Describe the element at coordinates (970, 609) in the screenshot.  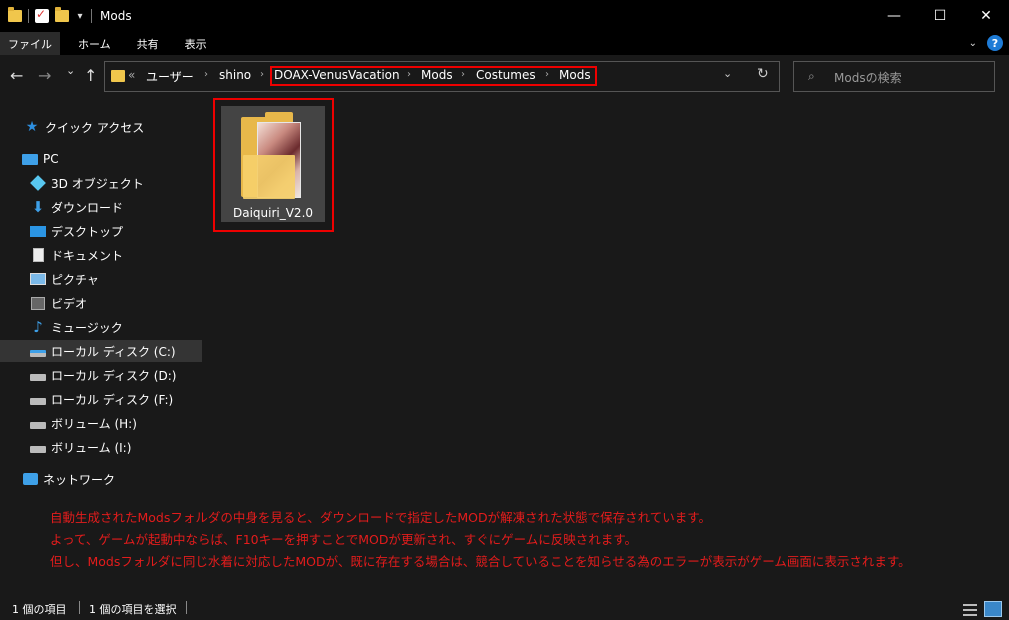
I see `details-view-button` at that location.